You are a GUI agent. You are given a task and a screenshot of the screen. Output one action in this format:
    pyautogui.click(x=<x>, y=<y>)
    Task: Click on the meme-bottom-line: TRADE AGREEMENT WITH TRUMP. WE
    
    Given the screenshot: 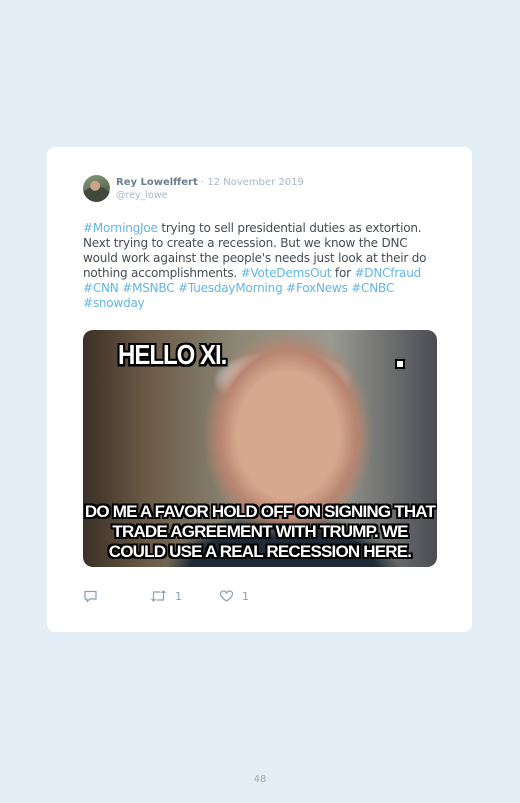 What is the action you would take?
    pyautogui.click(x=260, y=531)
    